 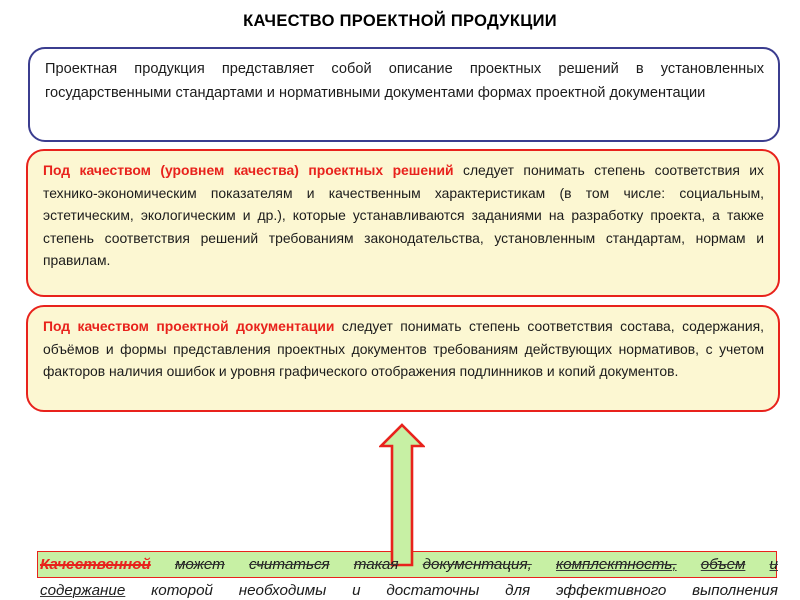 What do you see at coordinates (616, 564) in the screenshot?
I see `bottom-word-5: комплектность,` at bounding box center [616, 564].